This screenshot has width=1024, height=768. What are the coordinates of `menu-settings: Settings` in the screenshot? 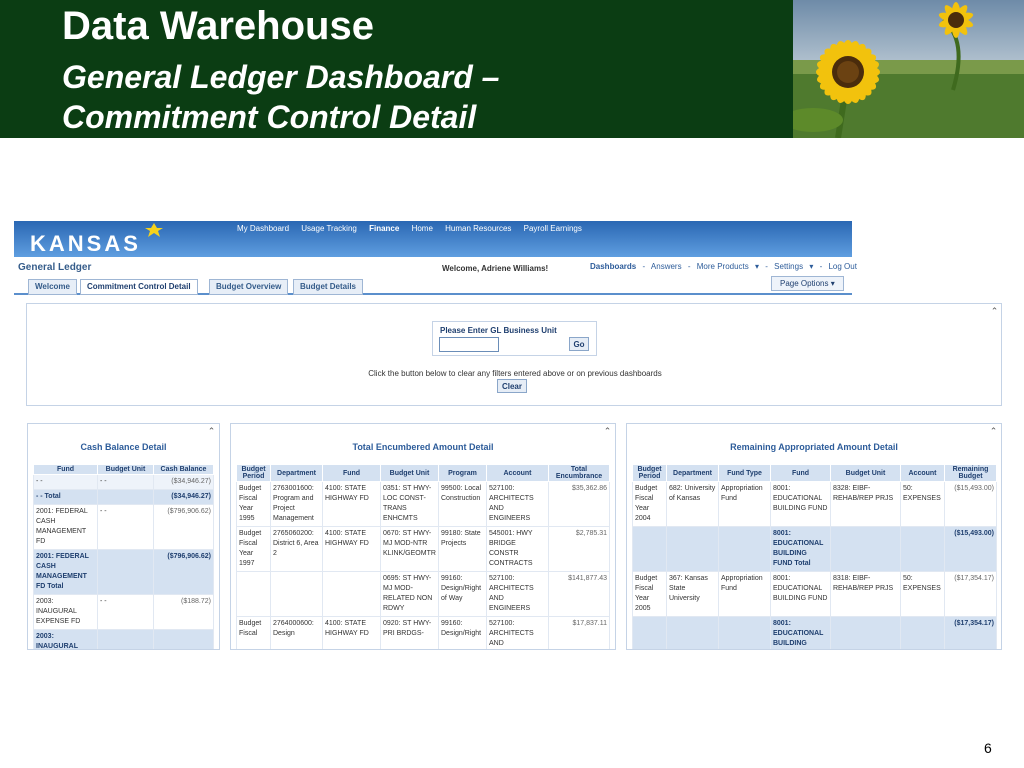 It's located at (788, 266).